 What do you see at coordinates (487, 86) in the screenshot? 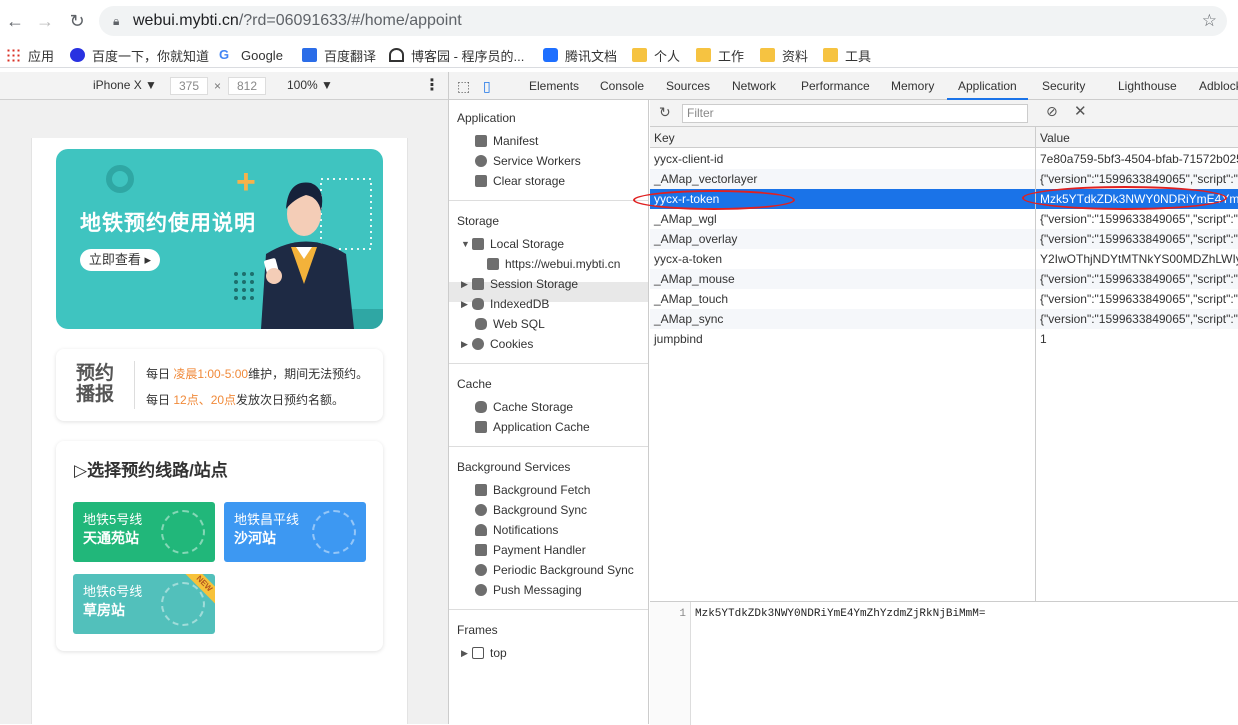
I see `device-toggle-icon: ▯` at bounding box center [487, 86].